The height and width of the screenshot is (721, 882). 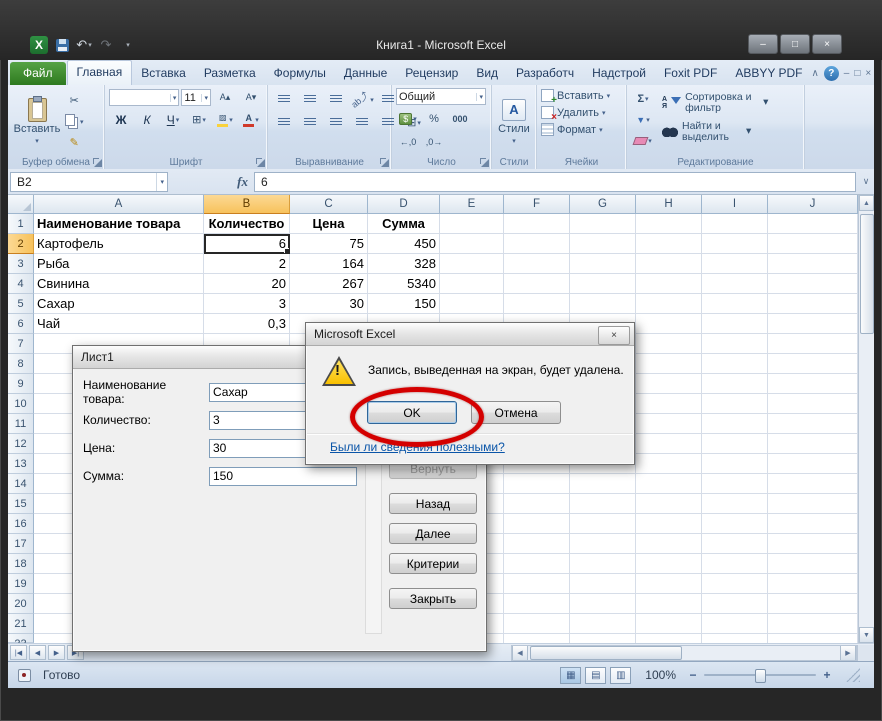 I want to click on row-header-14: 14, so click(x=21, y=484).